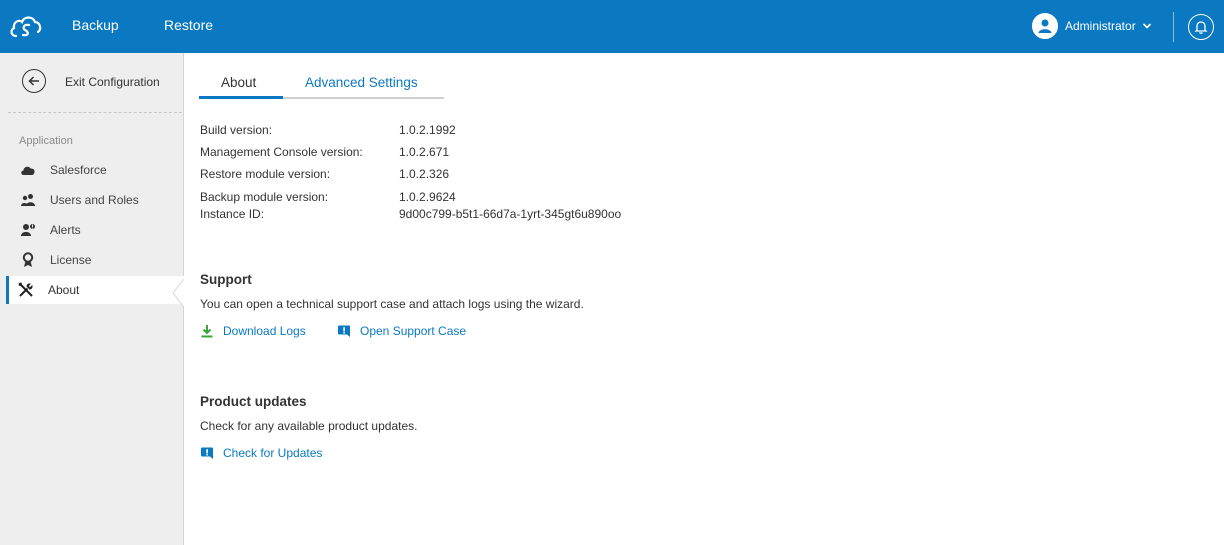  I want to click on info-row-build-version: Build version: 1.0.2.1992, so click(500, 131).